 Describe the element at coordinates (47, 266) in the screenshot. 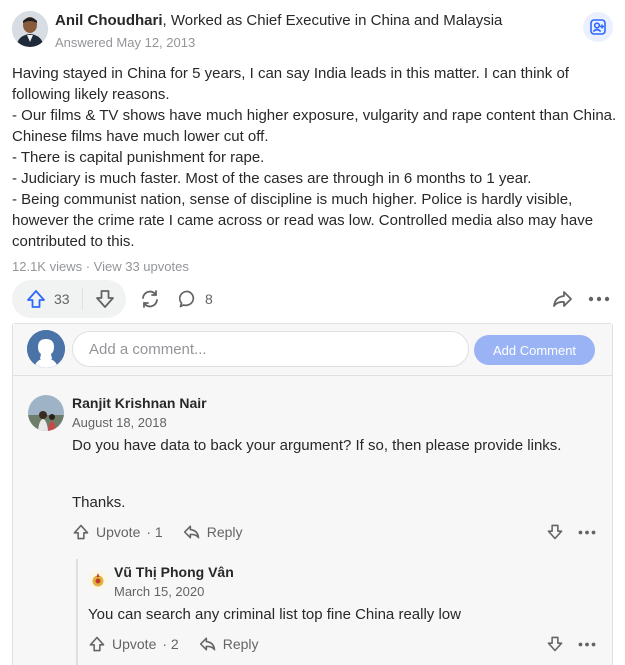

I see `view-count: 12.1K views` at that location.